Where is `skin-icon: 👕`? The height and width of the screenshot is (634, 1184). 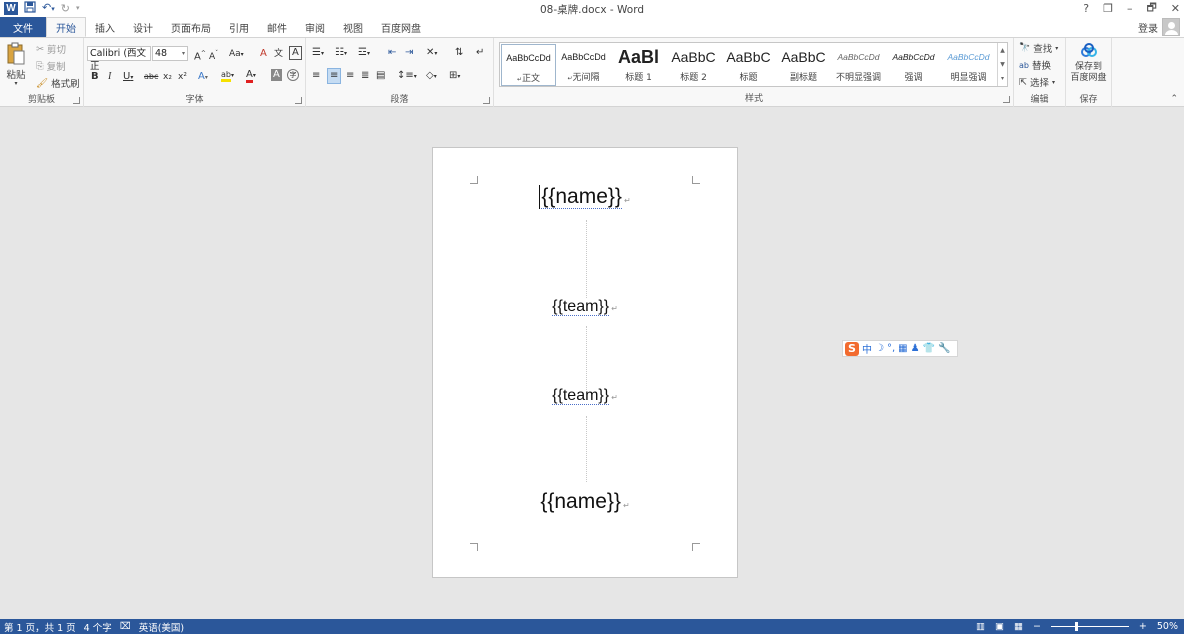
skin-icon: 👕 is located at coordinates (929, 348).